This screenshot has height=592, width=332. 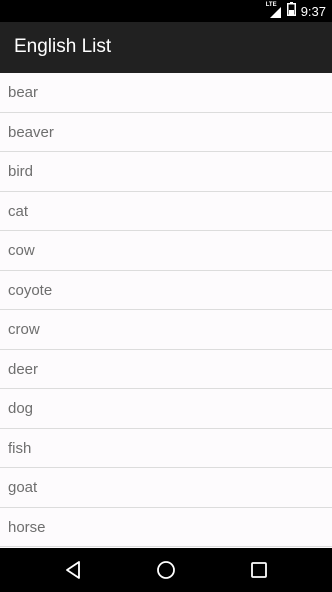 I want to click on list-item: fish, so click(x=166, y=448).